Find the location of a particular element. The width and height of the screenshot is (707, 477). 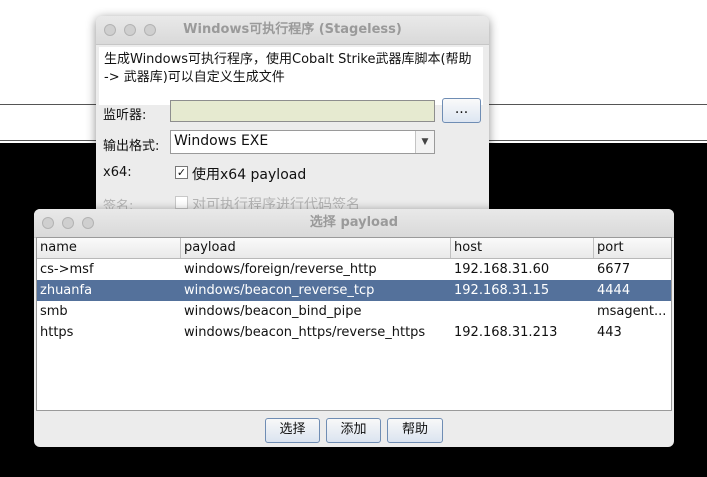

cell-name: https is located at coordinates (57, 332).